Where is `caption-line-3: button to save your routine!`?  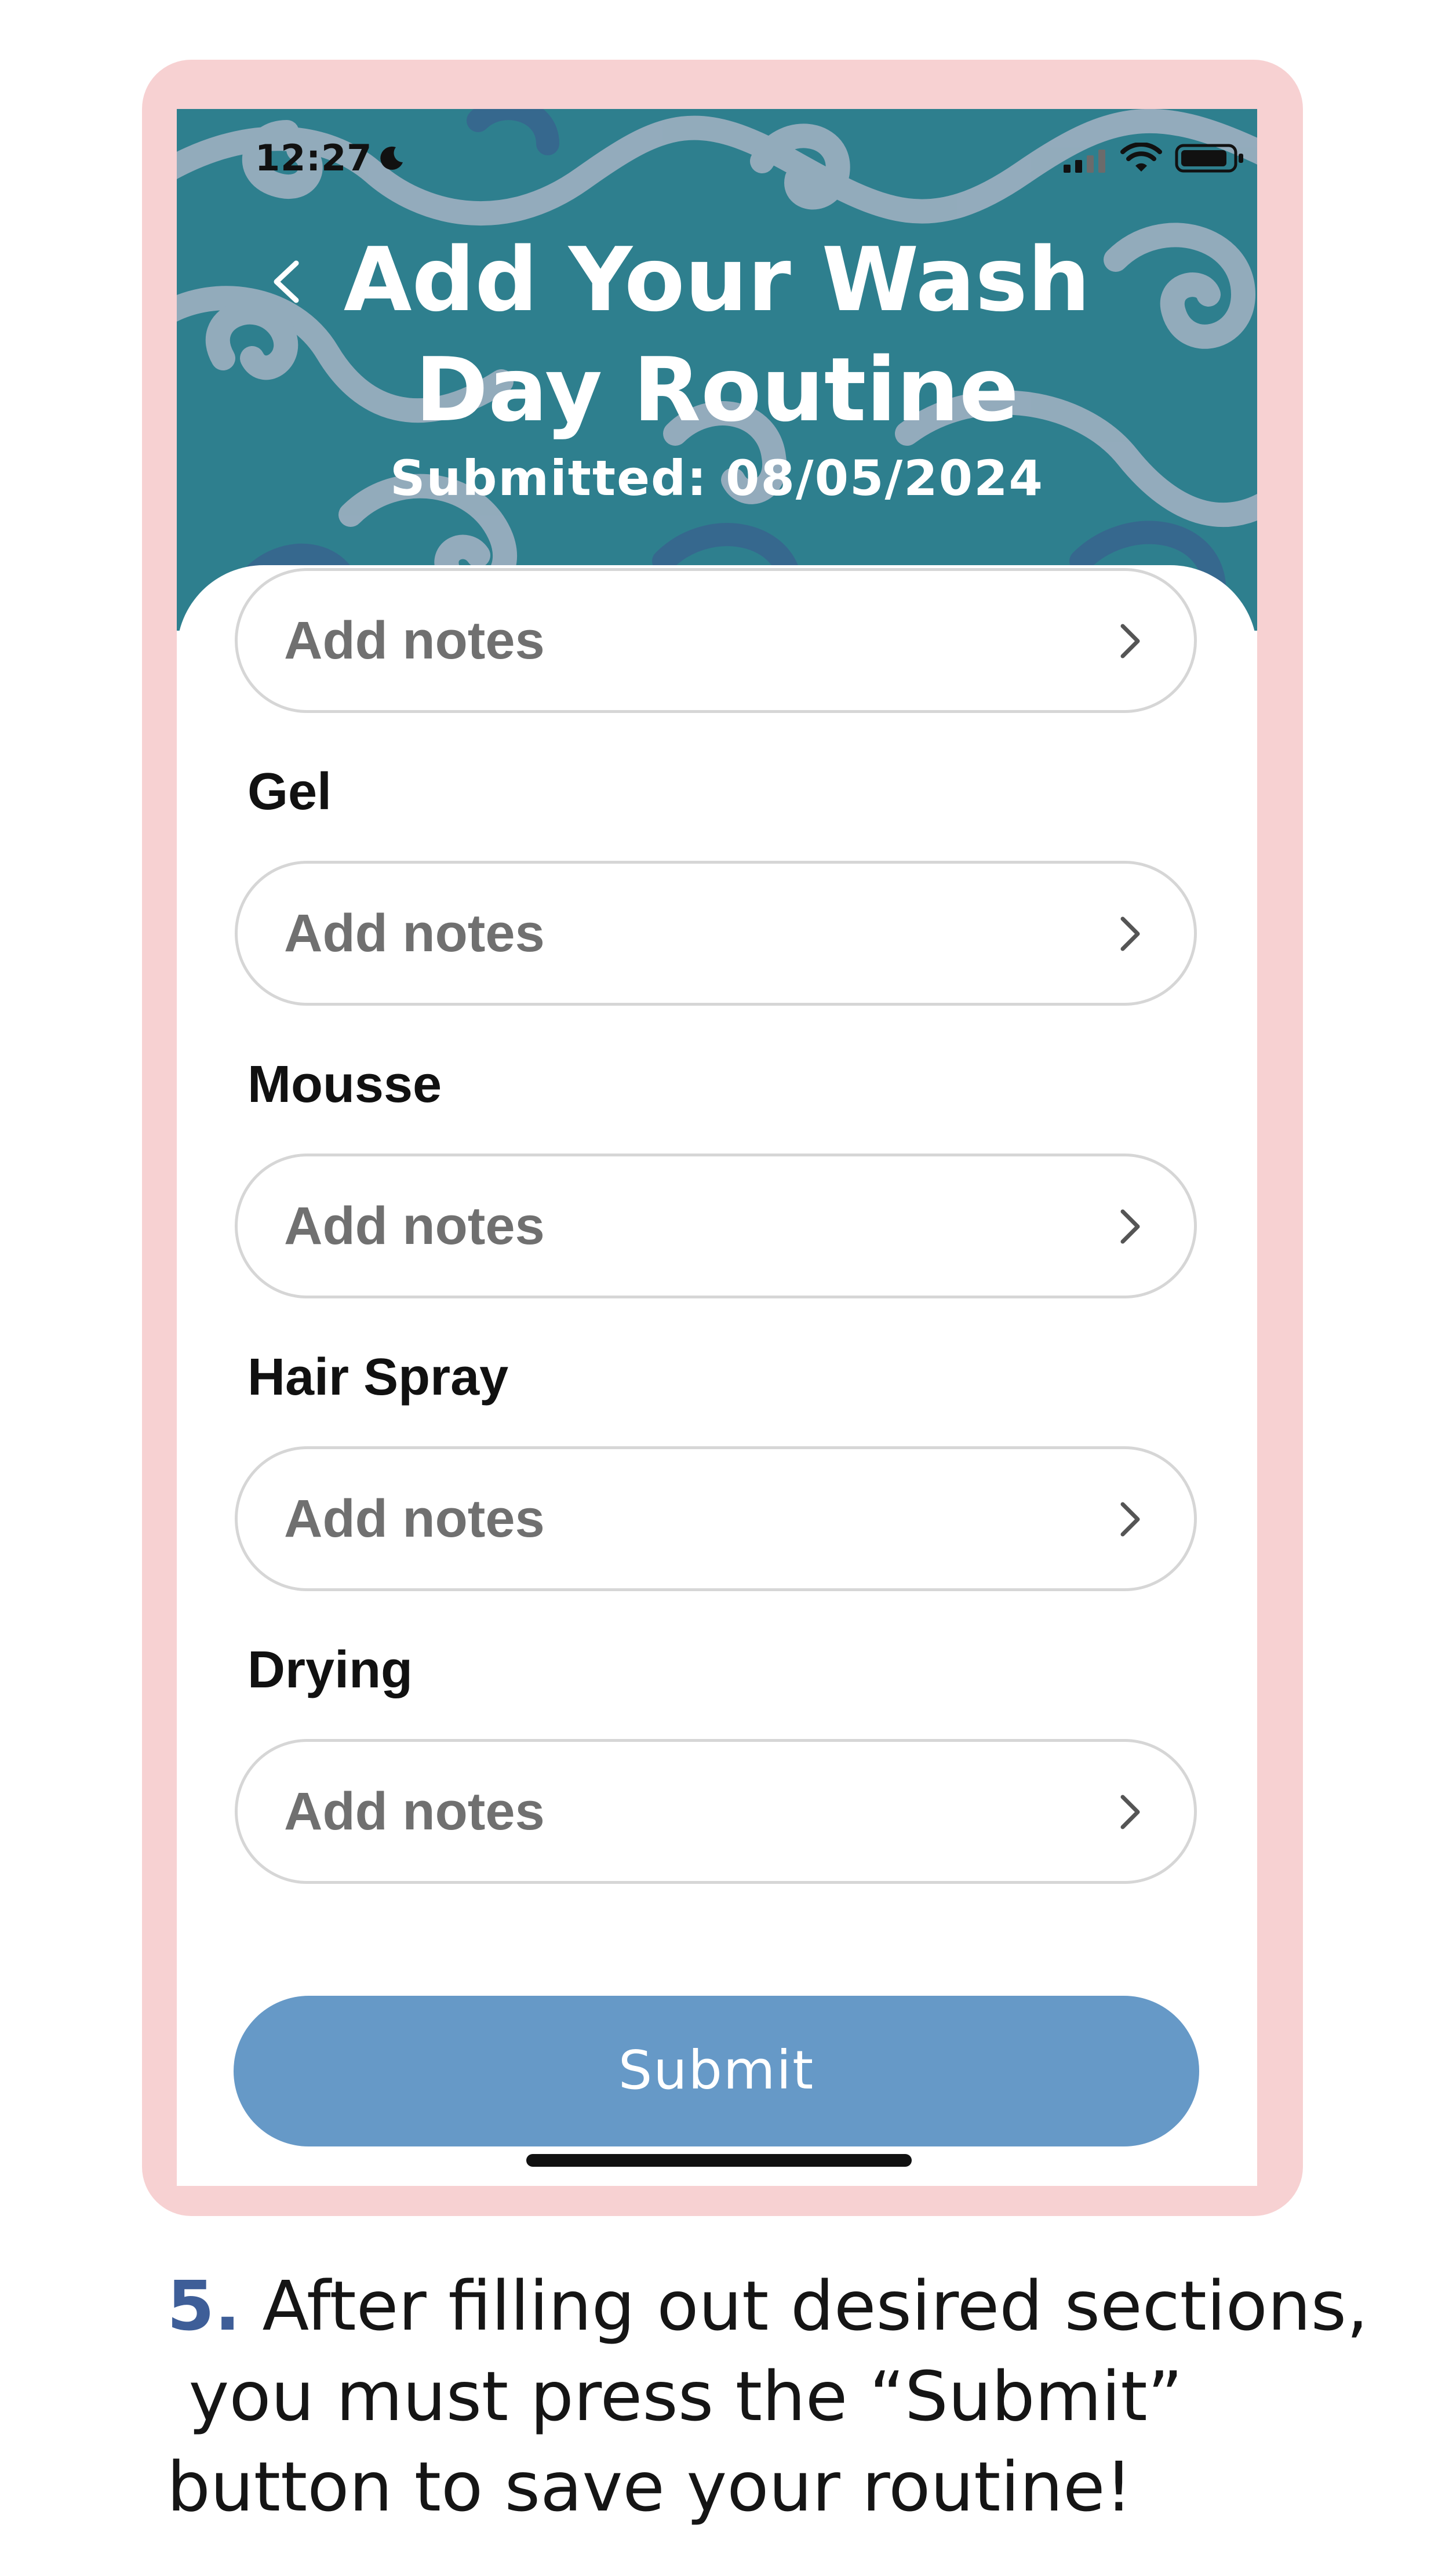 caption-line-3: button to save your routine! is located at coordinates (650, 2487).